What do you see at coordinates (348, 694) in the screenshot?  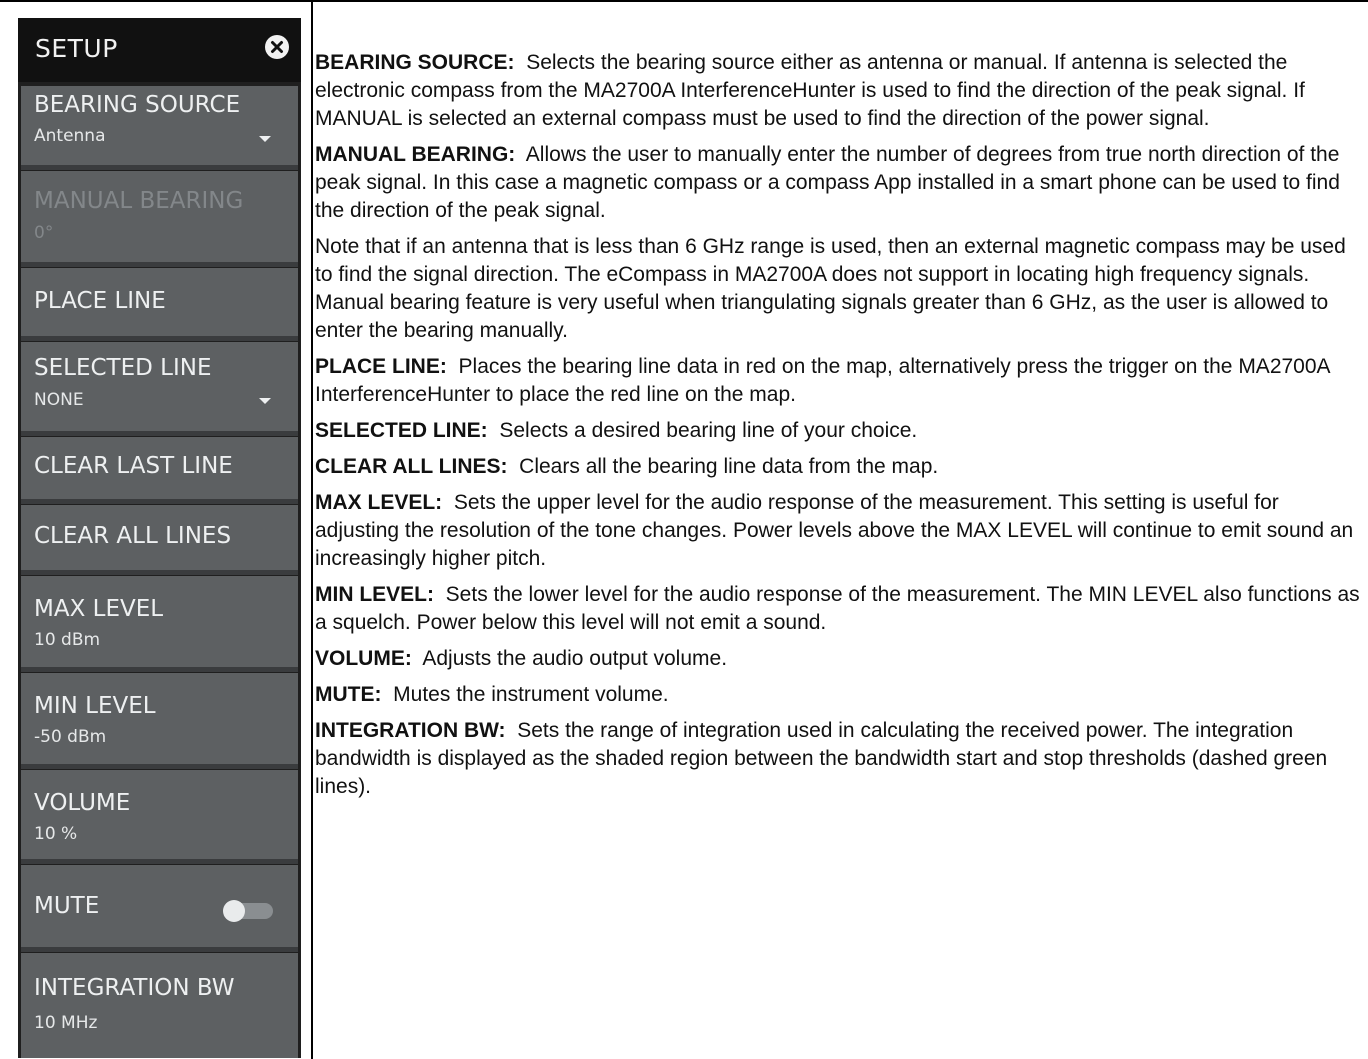 I see `desc-term: MUTE:` at bounding box center [348, 694].